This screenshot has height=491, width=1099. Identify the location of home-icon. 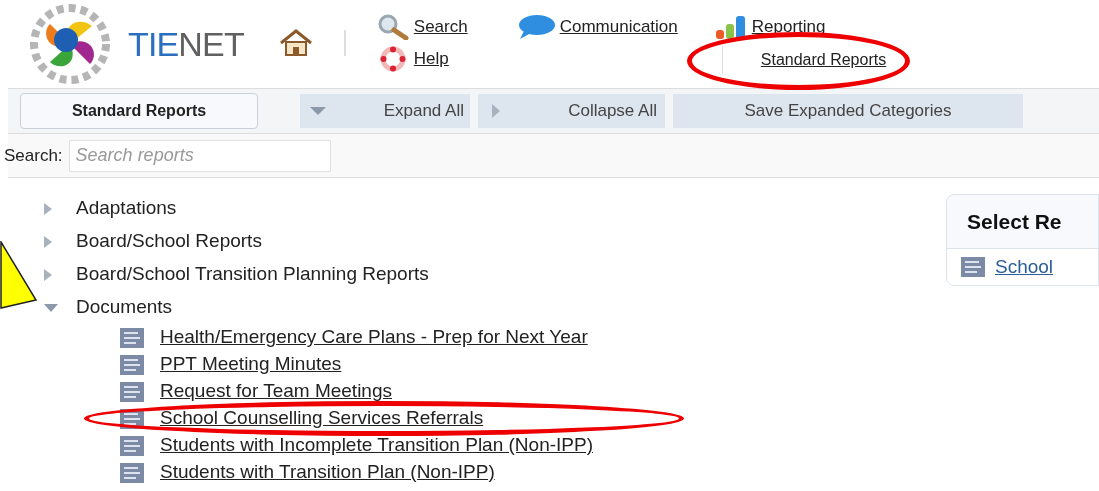
(295, 43).